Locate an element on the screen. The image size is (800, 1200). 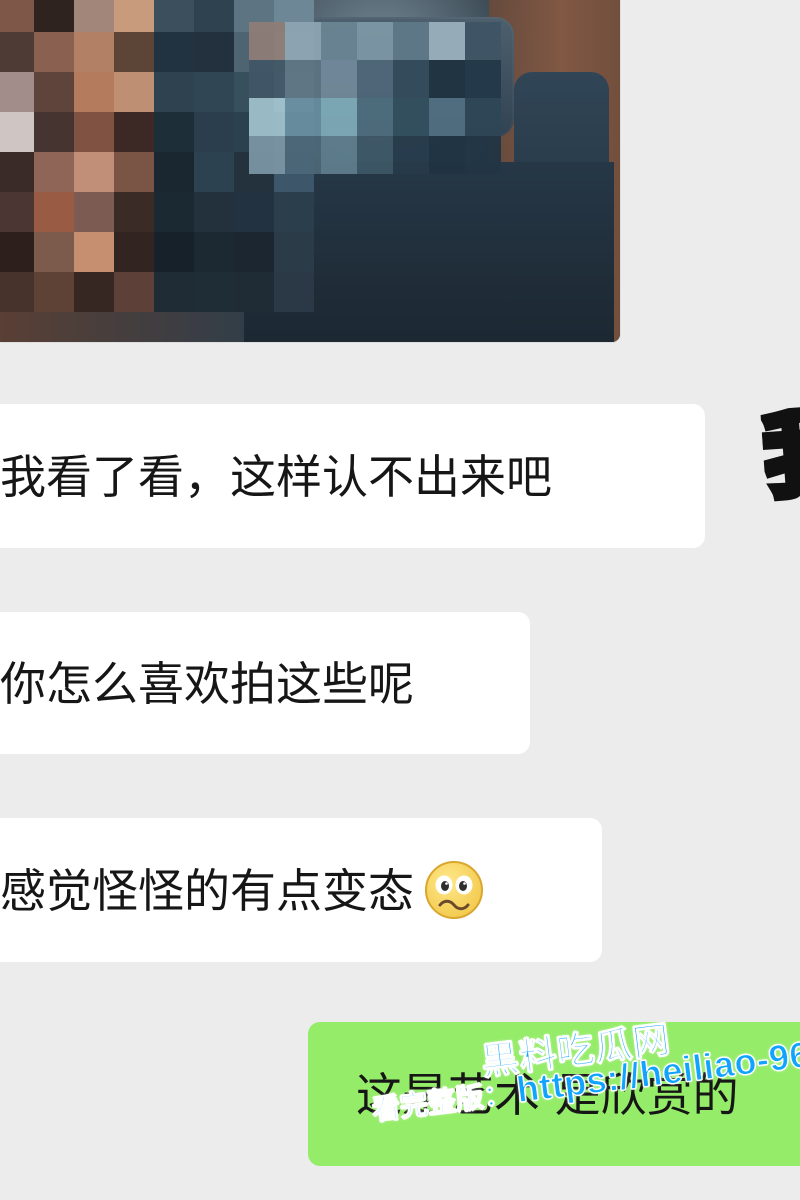
message-bubble-2: 你怎么喜欢拍这些呢 is located at coordinates (265, 683).